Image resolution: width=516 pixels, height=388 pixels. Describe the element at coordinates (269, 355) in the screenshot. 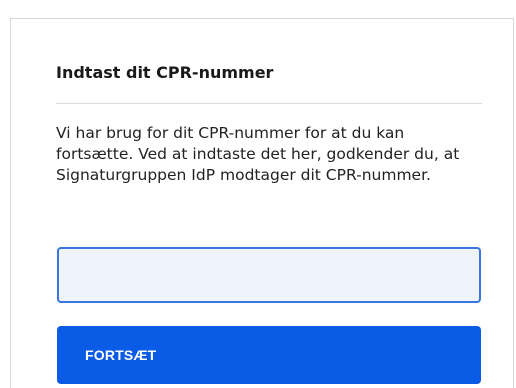

I see `continue-button: FORTSÆT` at that location.